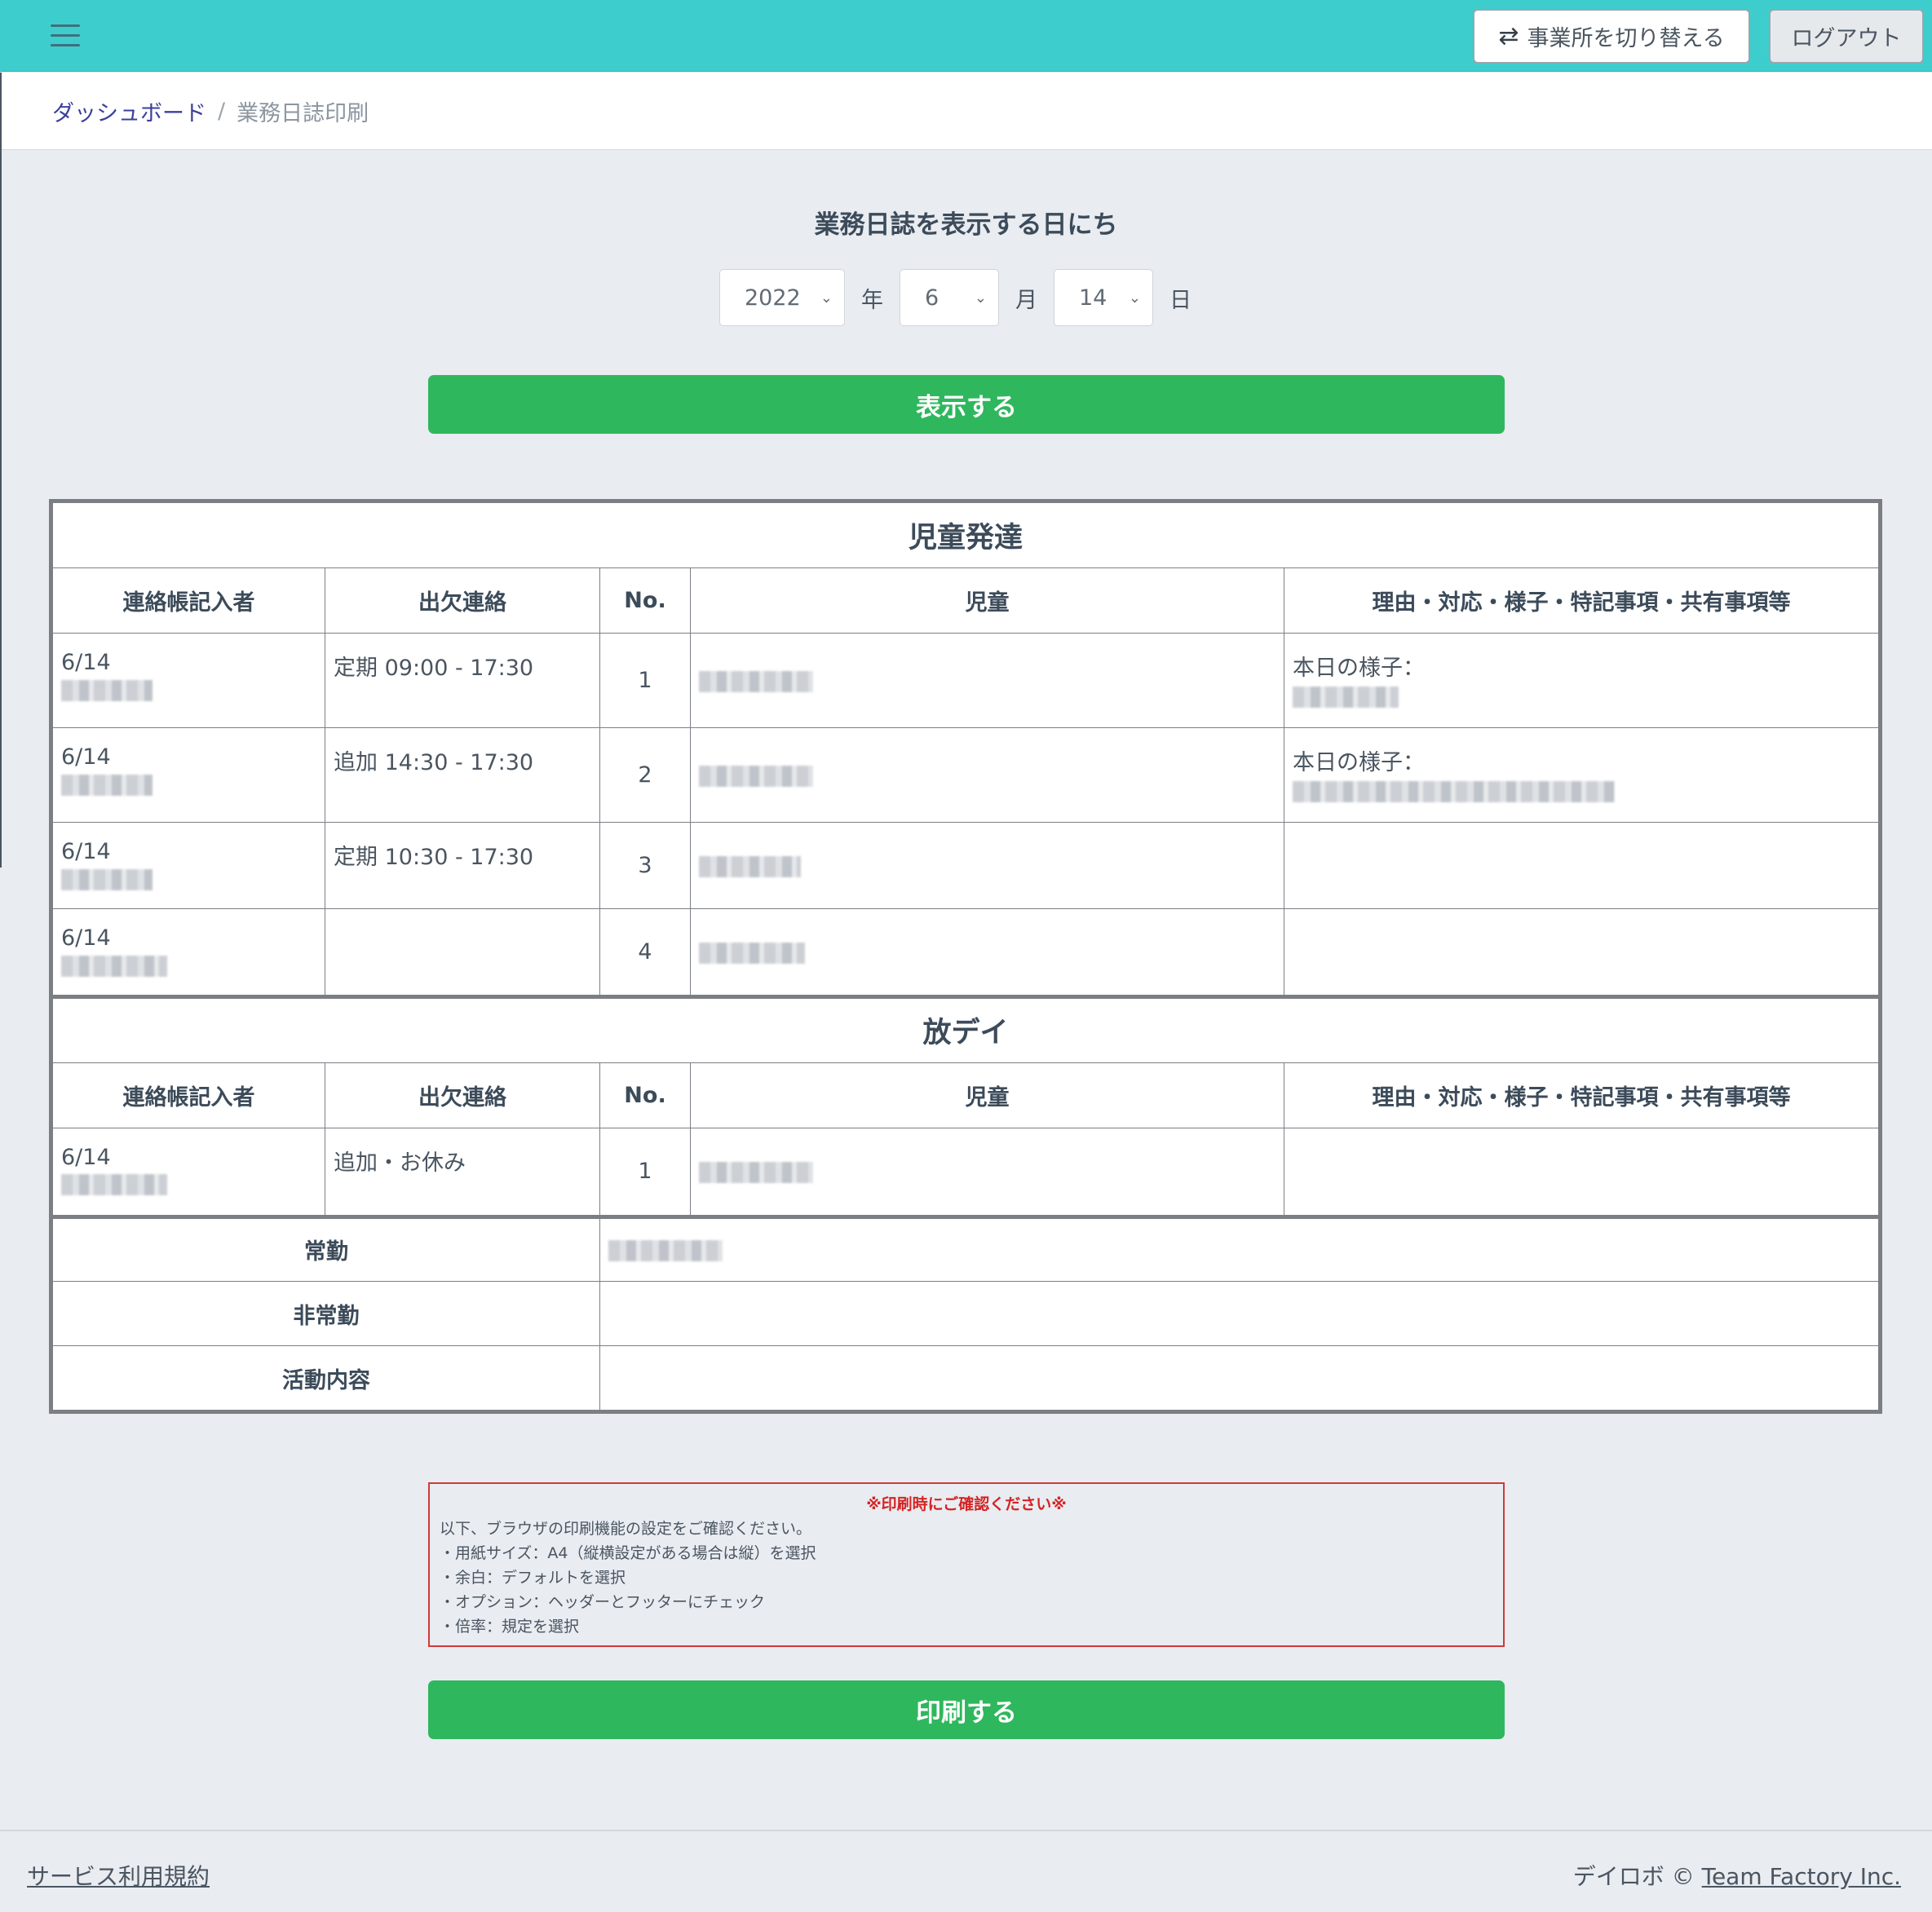  Describe the element at coordinates (628, 1553) in the screenshot. I see `notice-item: ・用紙サイズ：A4（縦横設定がある場合は縦）を選択` at that location.